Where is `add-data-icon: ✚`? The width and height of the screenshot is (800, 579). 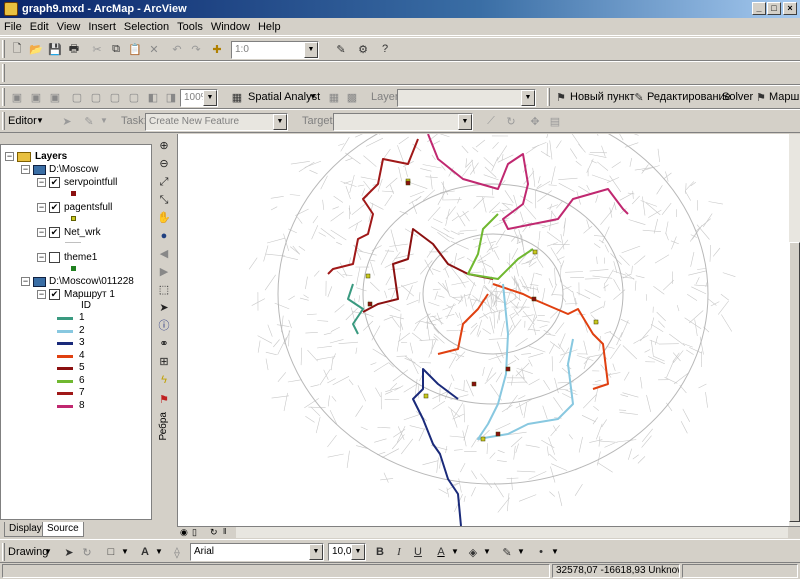
add-data-icon: ✚ is located at coordinates (217, 49).